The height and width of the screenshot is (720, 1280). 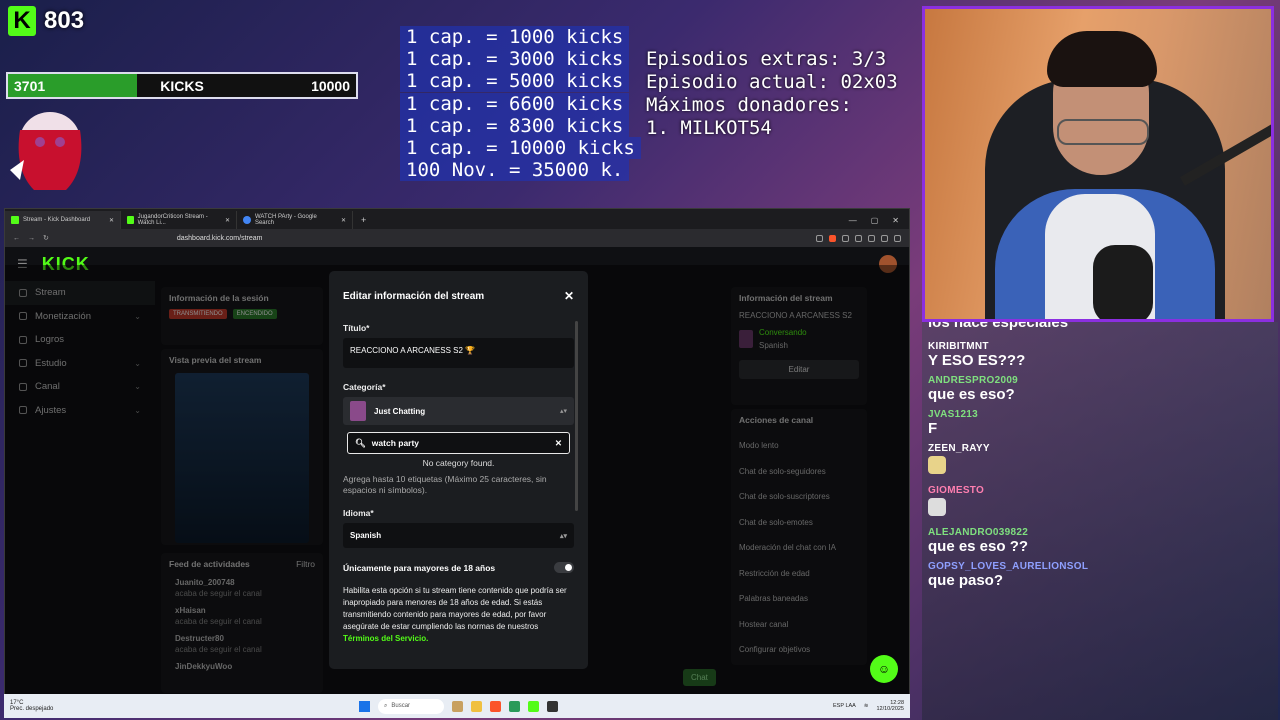 What do you see at coordinates (395, 443) in the screenshot?
I see `search-value: watch party` at bounding box center [395, 443].